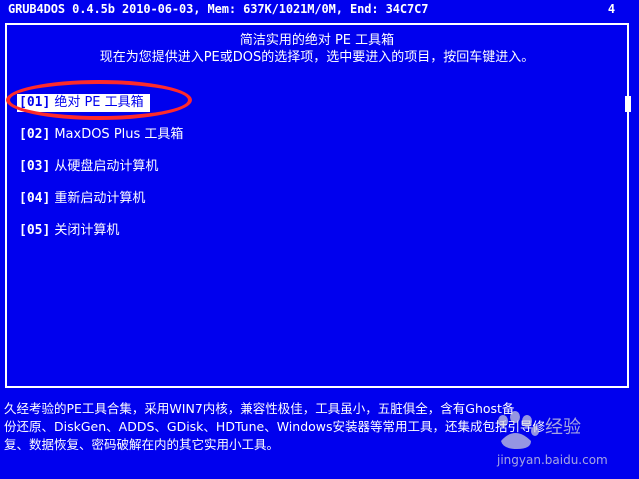 This screenshot has width=639, height=479. Describe the element at coordinates (106, 166) in the screenshot. I see `menu-item-label: 从硬盘启动计算机` at that location.